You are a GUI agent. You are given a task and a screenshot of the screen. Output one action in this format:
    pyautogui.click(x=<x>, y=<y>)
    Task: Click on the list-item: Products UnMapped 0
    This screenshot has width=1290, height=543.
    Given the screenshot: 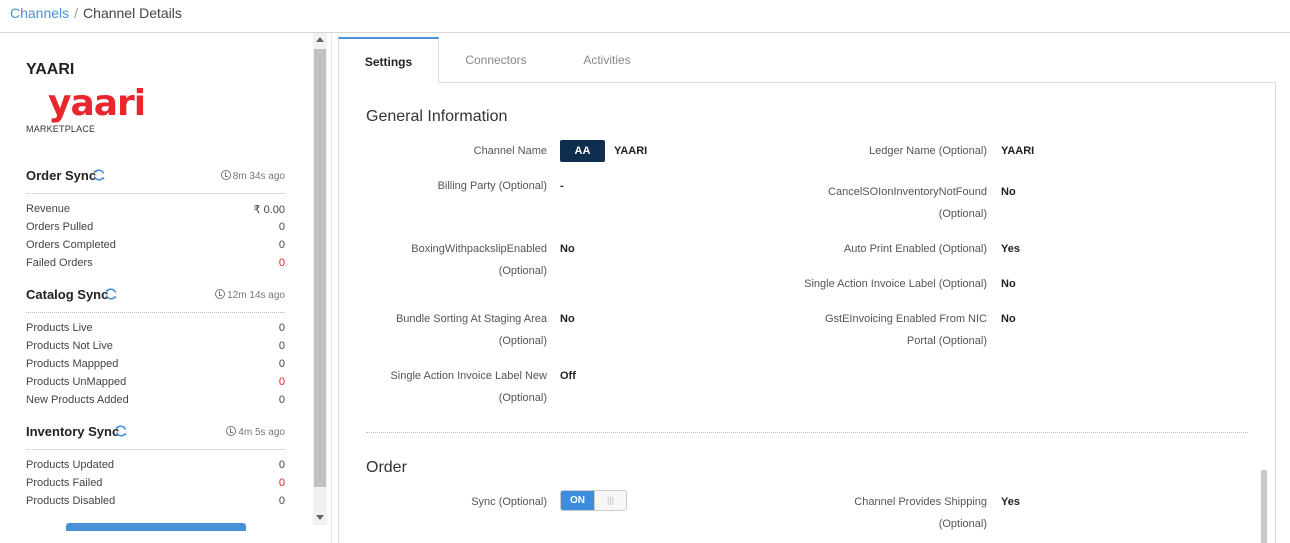 What is the action you would take?
    pyautogui.click(x=155, y=382)
    